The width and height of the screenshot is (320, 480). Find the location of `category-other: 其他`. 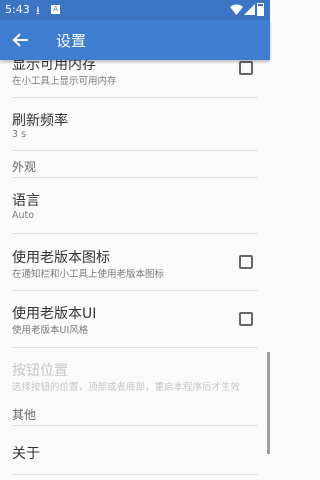

category-other: 其他 is located at coordinates (24, 415).